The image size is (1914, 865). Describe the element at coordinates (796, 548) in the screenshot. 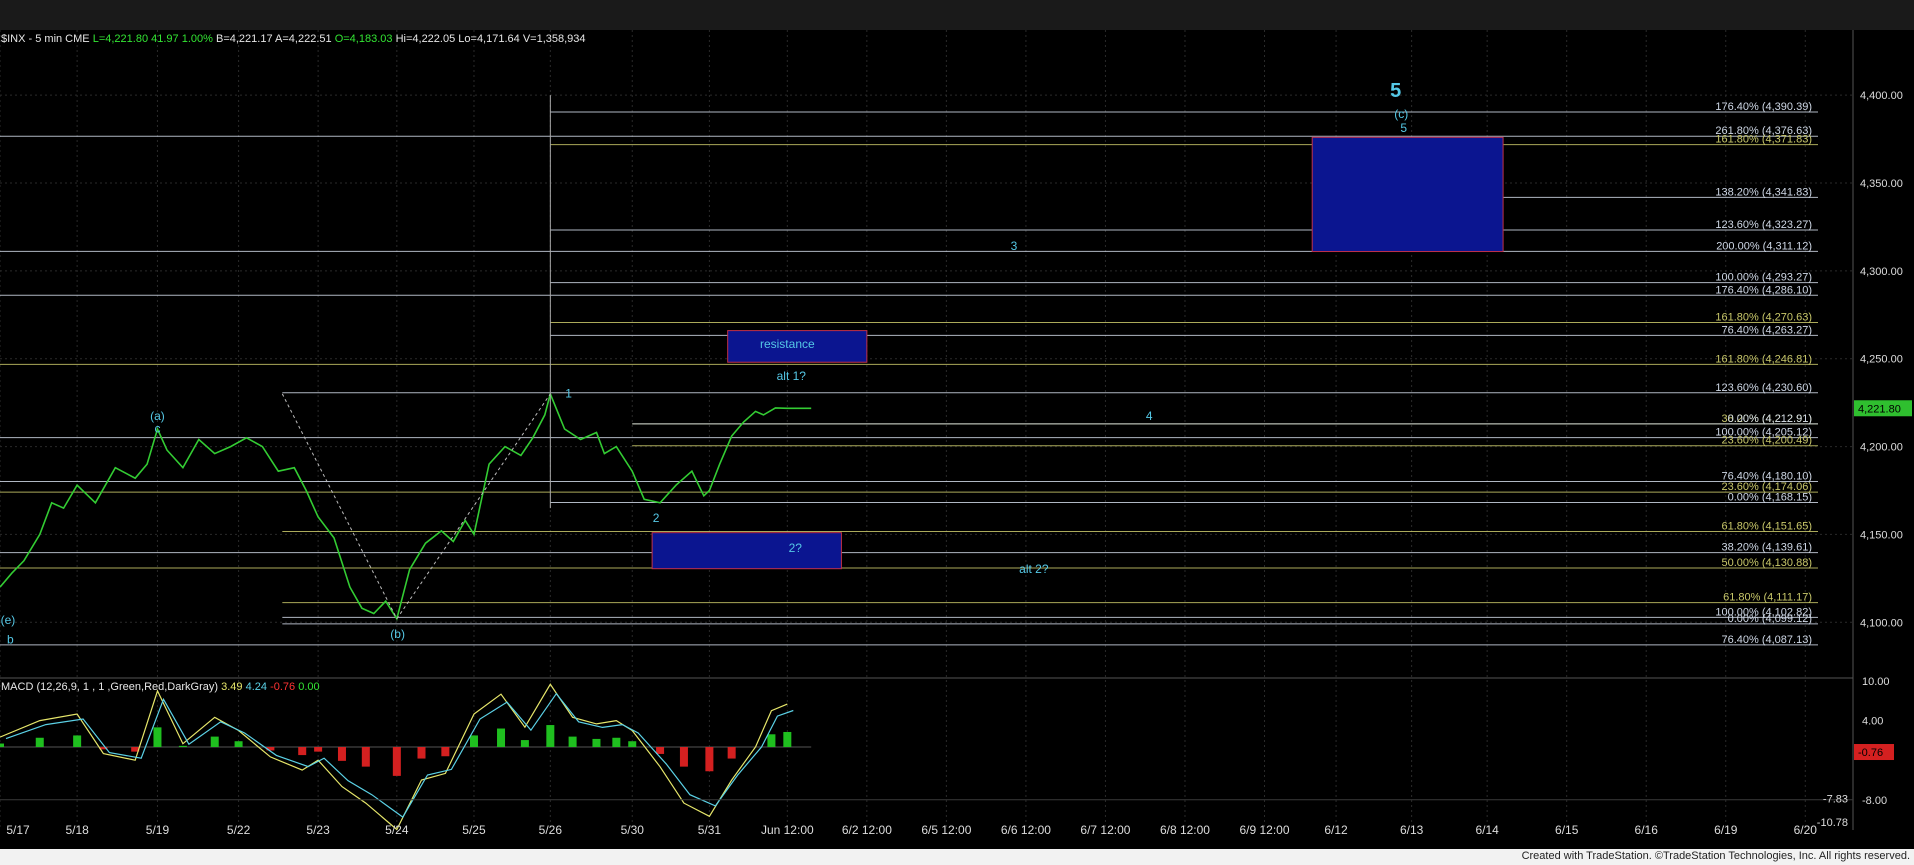

I see `wave-label: 2?` at that location.